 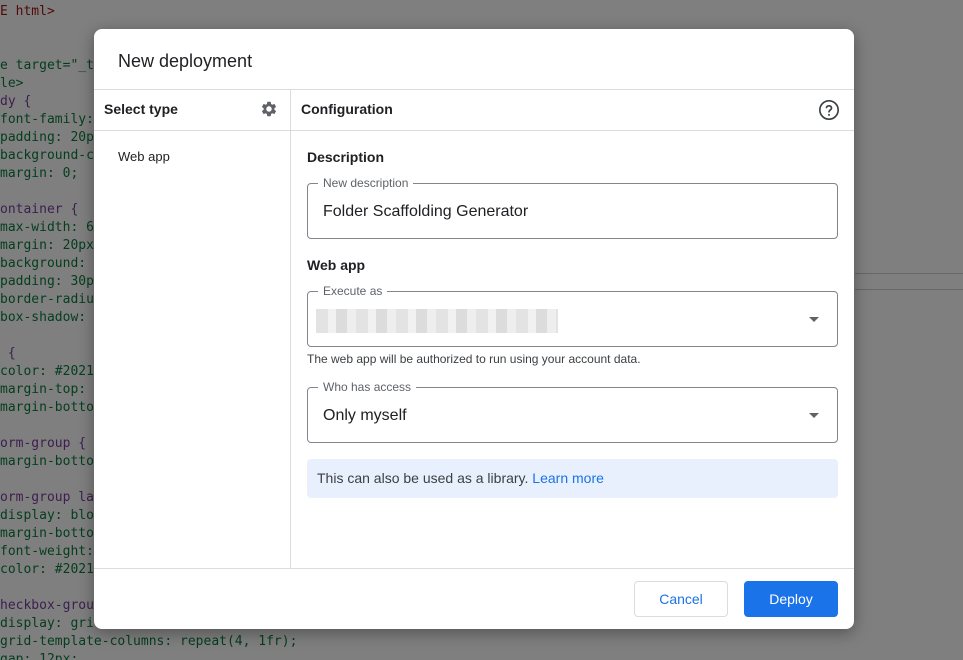 I want to click on deploy-button: Deploy, so click(x=791, y=599).